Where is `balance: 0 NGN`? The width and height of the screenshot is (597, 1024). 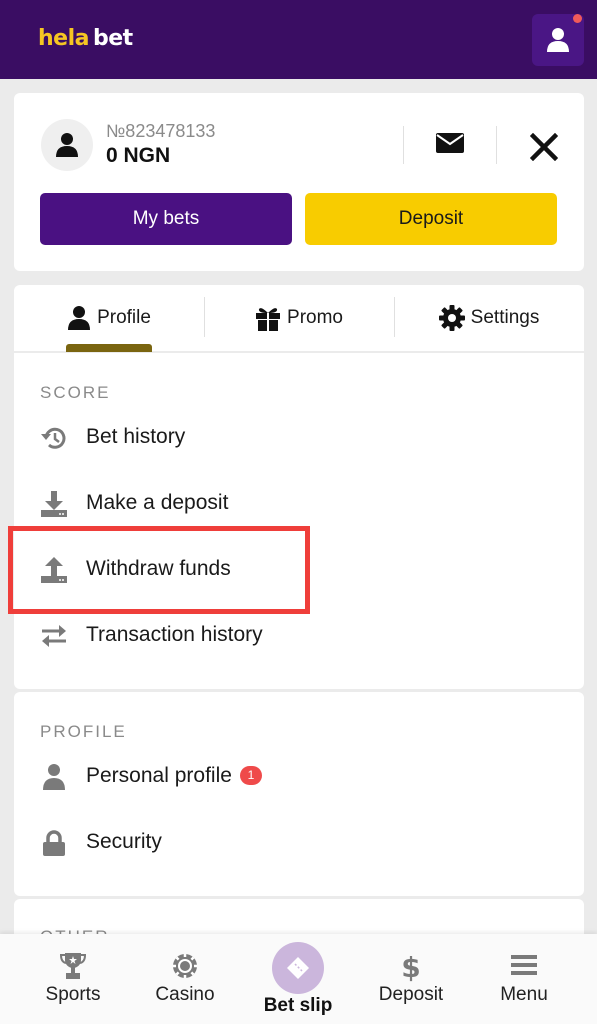
balance: 0 NGN is located at coordinates (138, 155).